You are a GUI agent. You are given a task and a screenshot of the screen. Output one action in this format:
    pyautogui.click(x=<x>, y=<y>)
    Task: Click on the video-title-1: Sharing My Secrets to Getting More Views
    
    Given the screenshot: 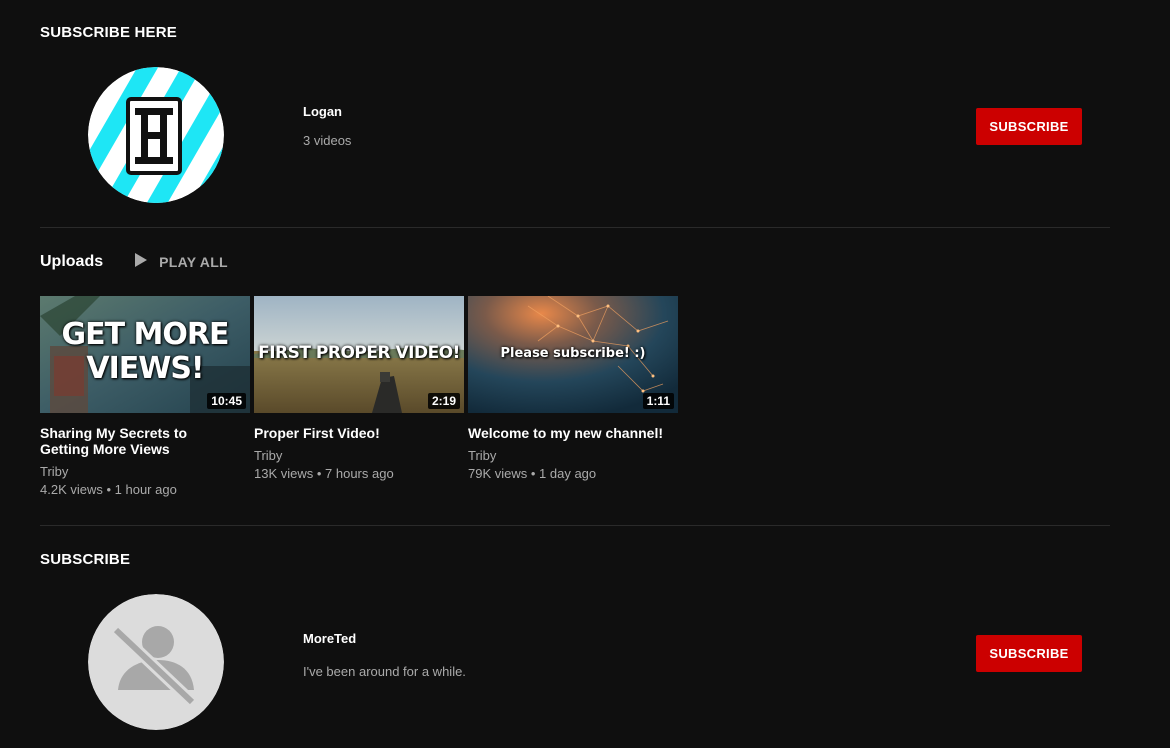 What is the action you would take?
    pyautogui.click(x=125, y=441)
    